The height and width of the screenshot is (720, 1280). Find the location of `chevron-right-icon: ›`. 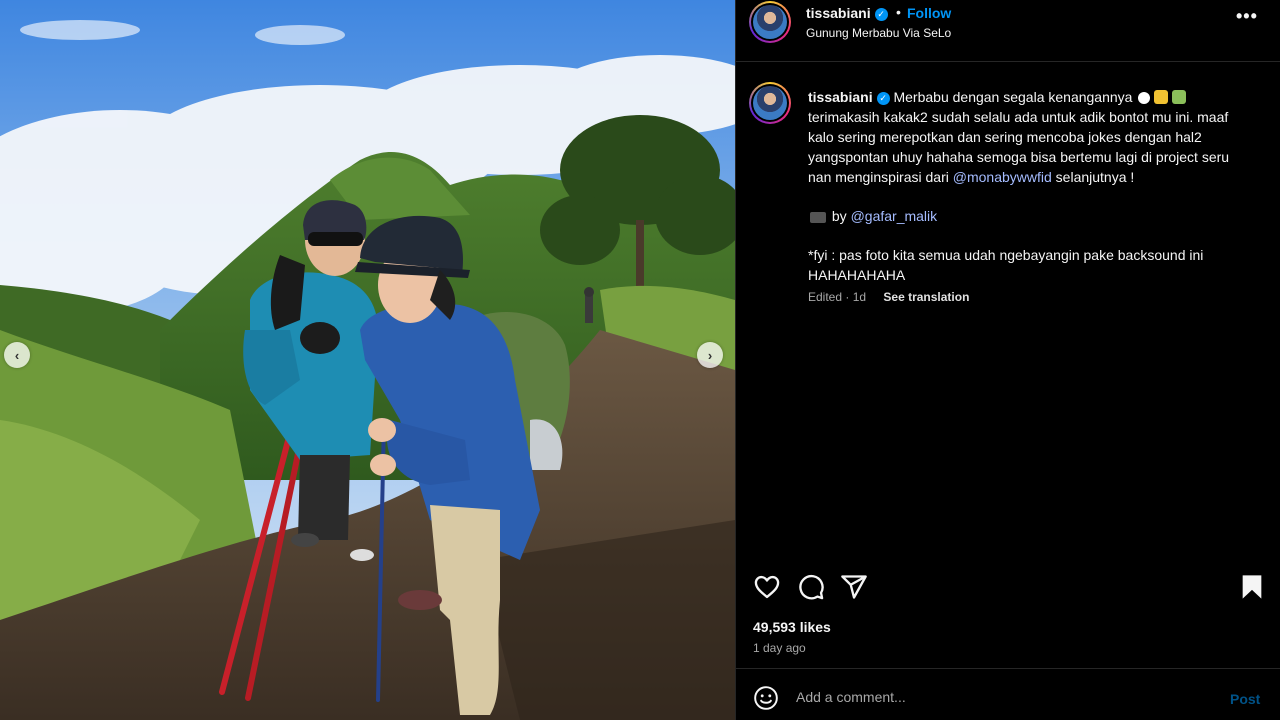

chevron-right-icon: › is located at coordinates (710, 355).